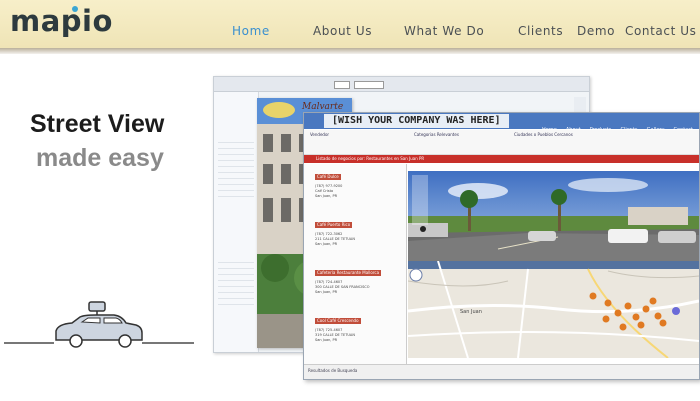  Describe the element at coordinates (329, 330) in the screenshot. I see `listing-phone: (787) 725-4607` at that location.